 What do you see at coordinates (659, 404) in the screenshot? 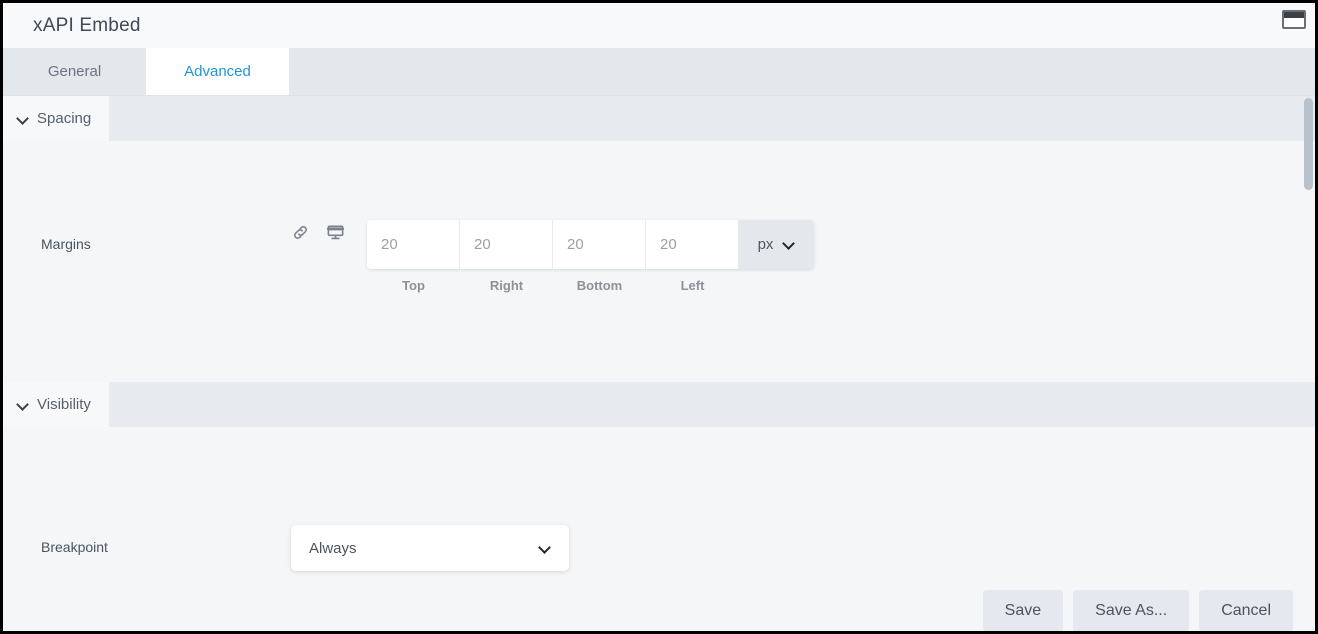
I see `section-header-visibility: Visibility` at bounding box center [659, 404].